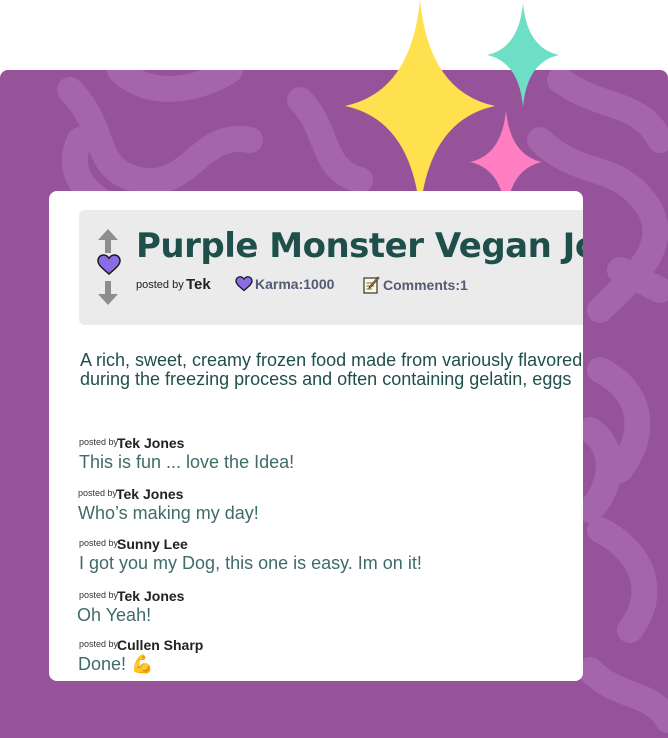 Image resolution: width=668 pixels, height=738 pixels. Describe the element at coordinates (160, 285) in the screenshot. I see `posted-by-label: posted by` at that location.